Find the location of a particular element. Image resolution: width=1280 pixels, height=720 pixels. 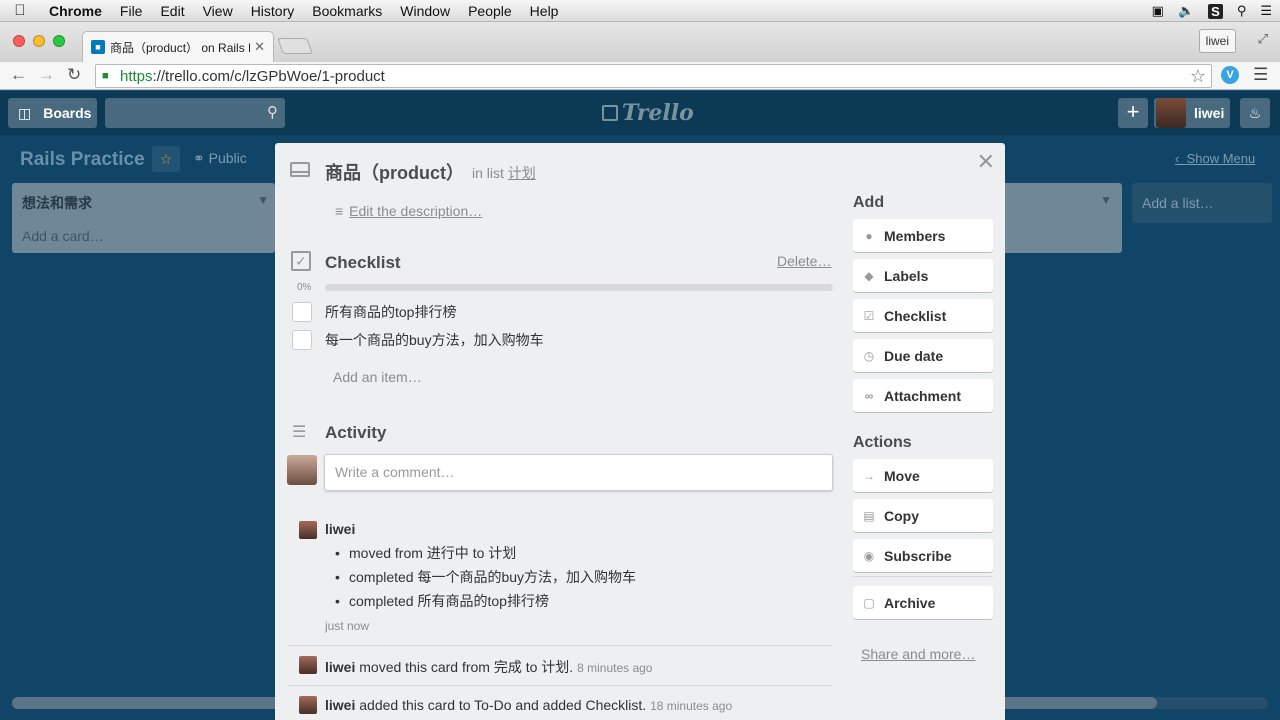

forward-icon: → is located at coordinates (46, 75).